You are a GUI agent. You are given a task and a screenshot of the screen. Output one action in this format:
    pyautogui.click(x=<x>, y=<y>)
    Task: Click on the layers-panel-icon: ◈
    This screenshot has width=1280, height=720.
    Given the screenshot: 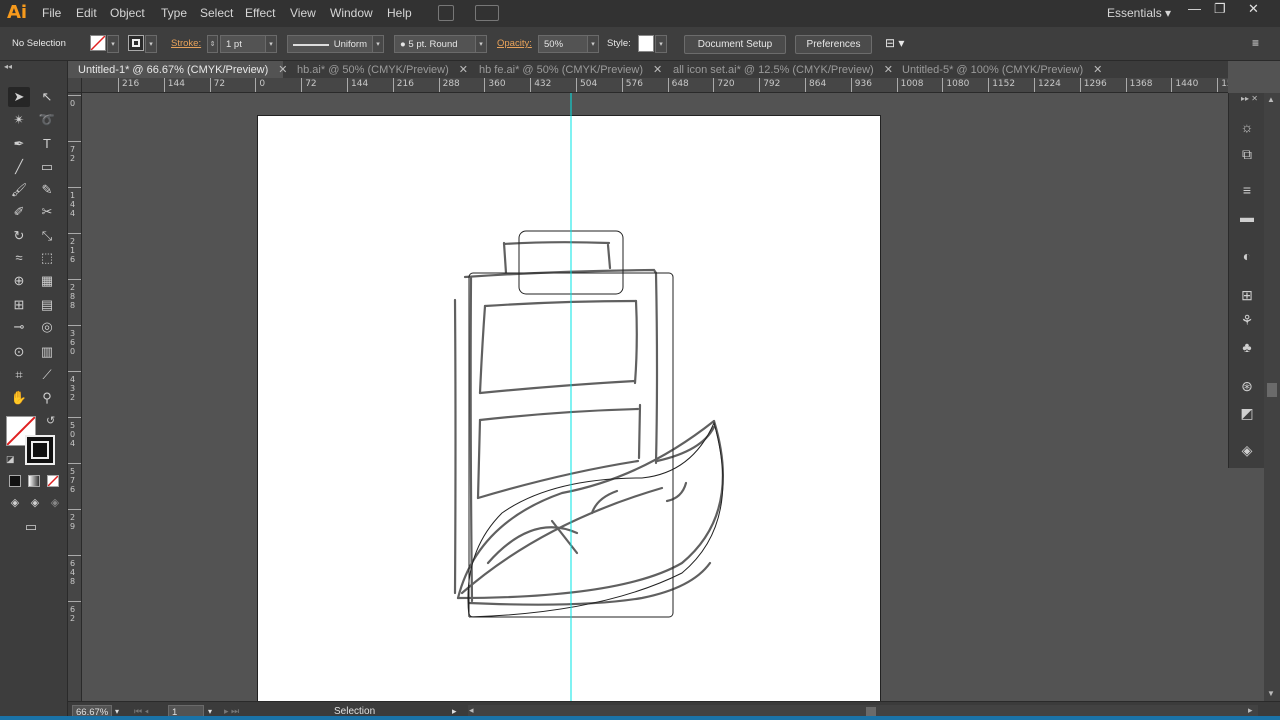 What is the action you would take?
    pyautogui.click(x=1247, y=450)
    